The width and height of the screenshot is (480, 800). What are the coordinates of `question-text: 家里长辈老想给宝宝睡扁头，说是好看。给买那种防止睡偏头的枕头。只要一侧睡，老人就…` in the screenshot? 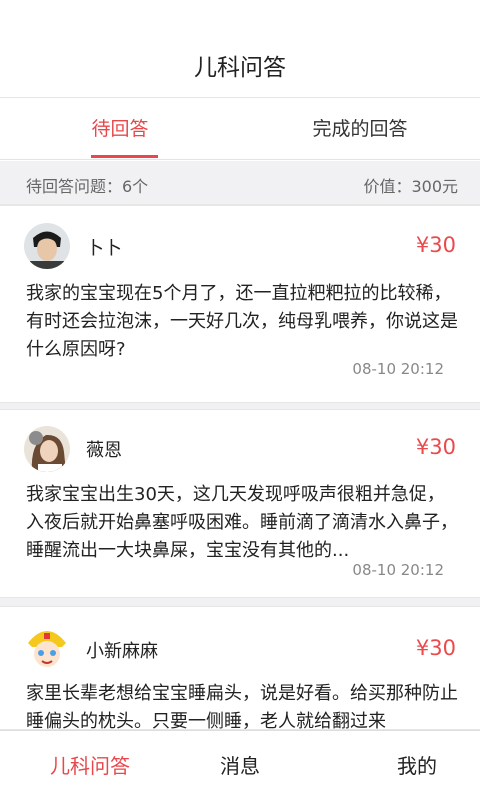 It's located at (242, 706).